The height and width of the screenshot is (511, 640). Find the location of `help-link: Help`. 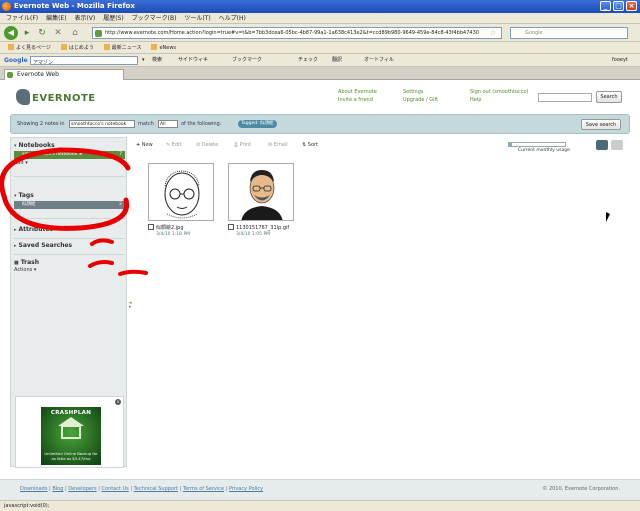

help-link: Help is located at coordinates (475, 100).